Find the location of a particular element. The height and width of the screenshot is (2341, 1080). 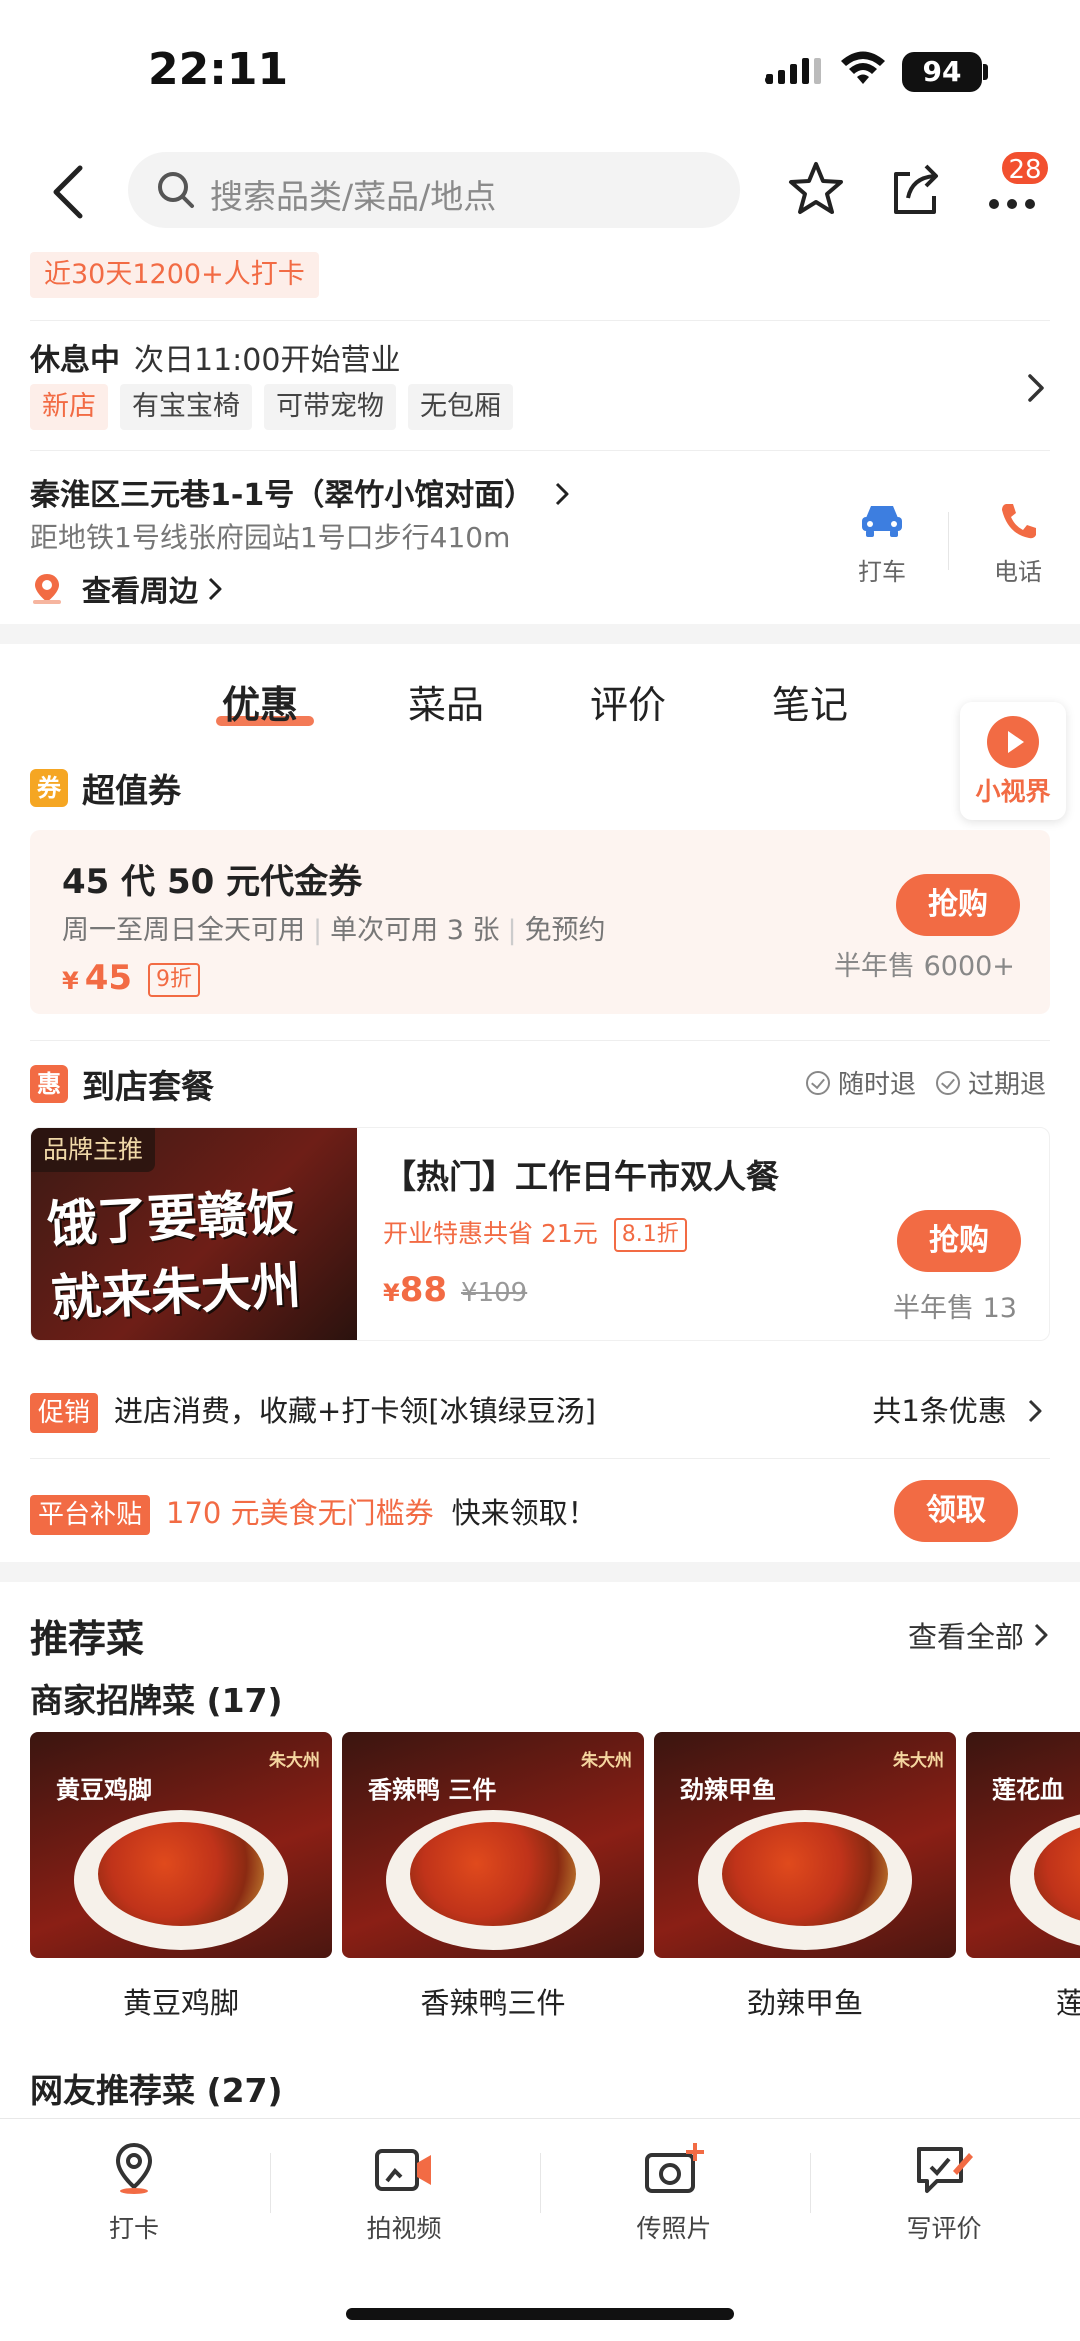

claim-coupon-button: 领取 is located at coordinates (956, 1511).